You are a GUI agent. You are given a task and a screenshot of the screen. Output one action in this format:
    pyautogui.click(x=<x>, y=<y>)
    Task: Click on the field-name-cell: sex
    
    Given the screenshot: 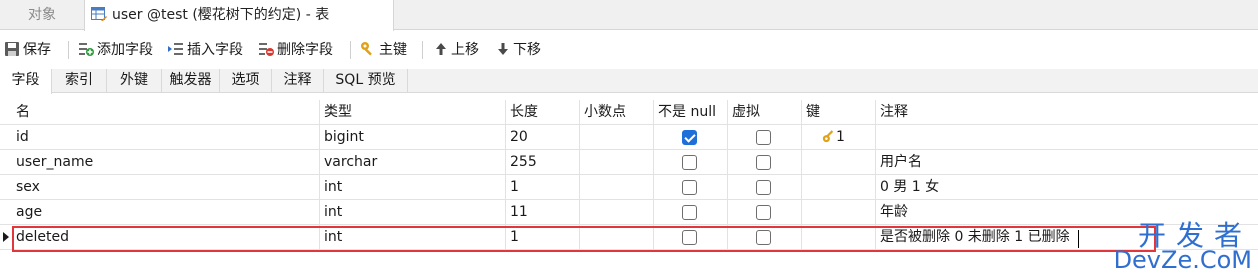 What is the action you would take?
    pyautogui.click(x=166, y=187)
    